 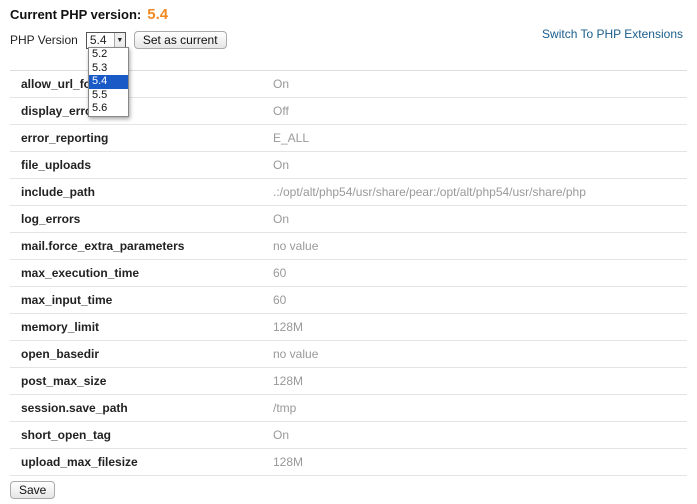 What do you see at coordinates (348, 462) in the screenshot?
I see `table-row: upload_max_filesize 128M` at bounding box center [348, 462].